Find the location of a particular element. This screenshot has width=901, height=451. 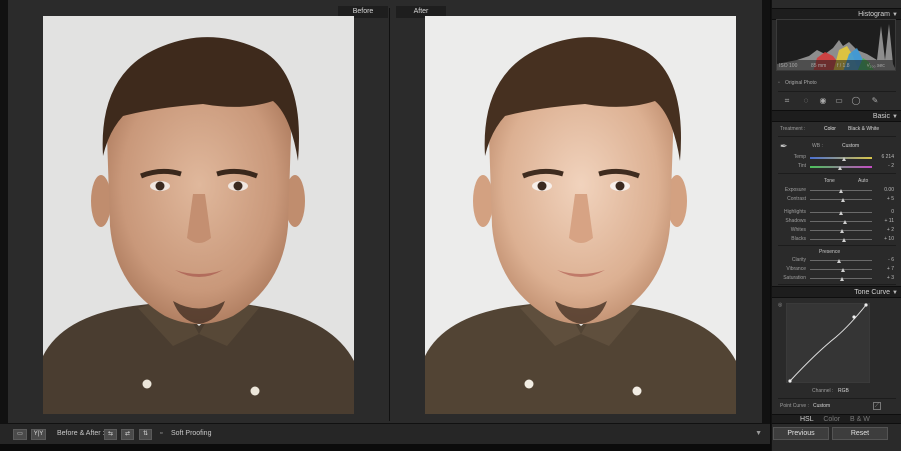

tool-strip-separator is located at coordinates (837, 91).